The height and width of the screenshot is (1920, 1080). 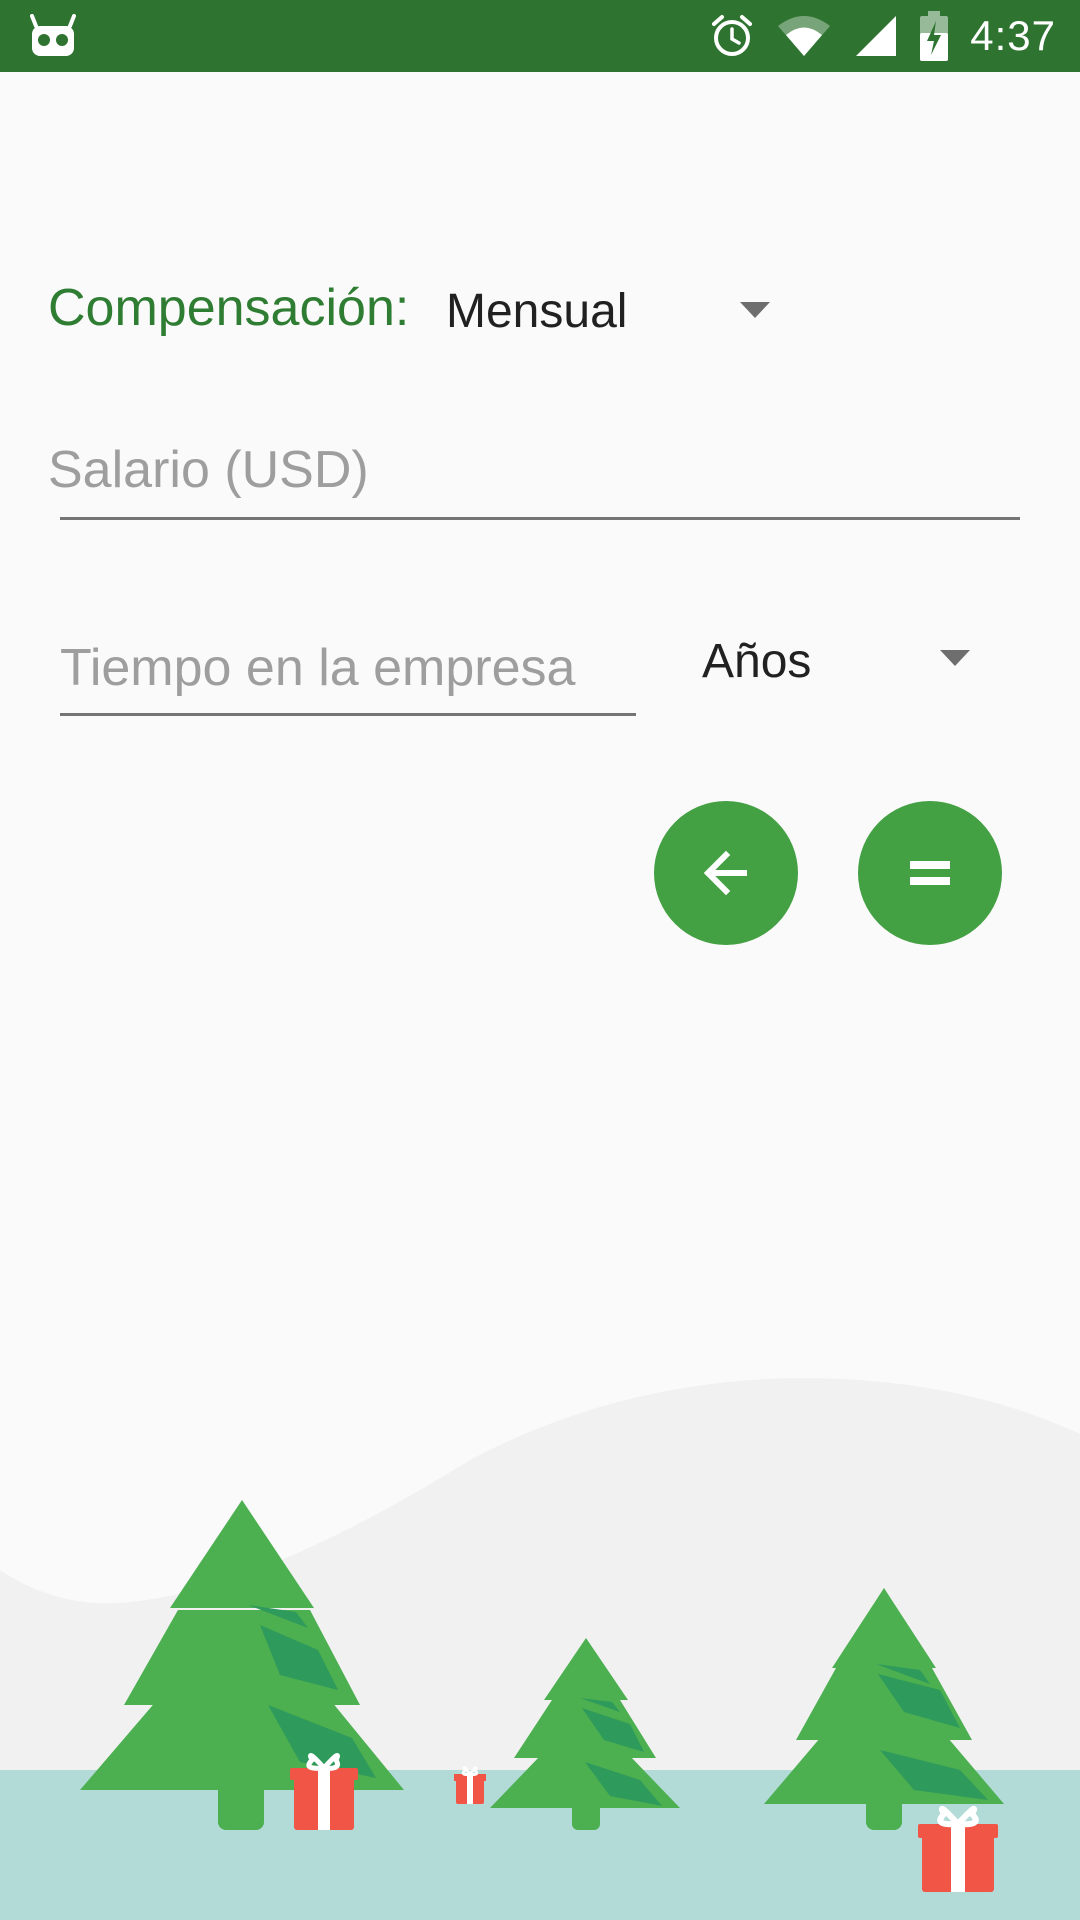 I want to click on status-bar: 4:37, so click(x=540, y=36).